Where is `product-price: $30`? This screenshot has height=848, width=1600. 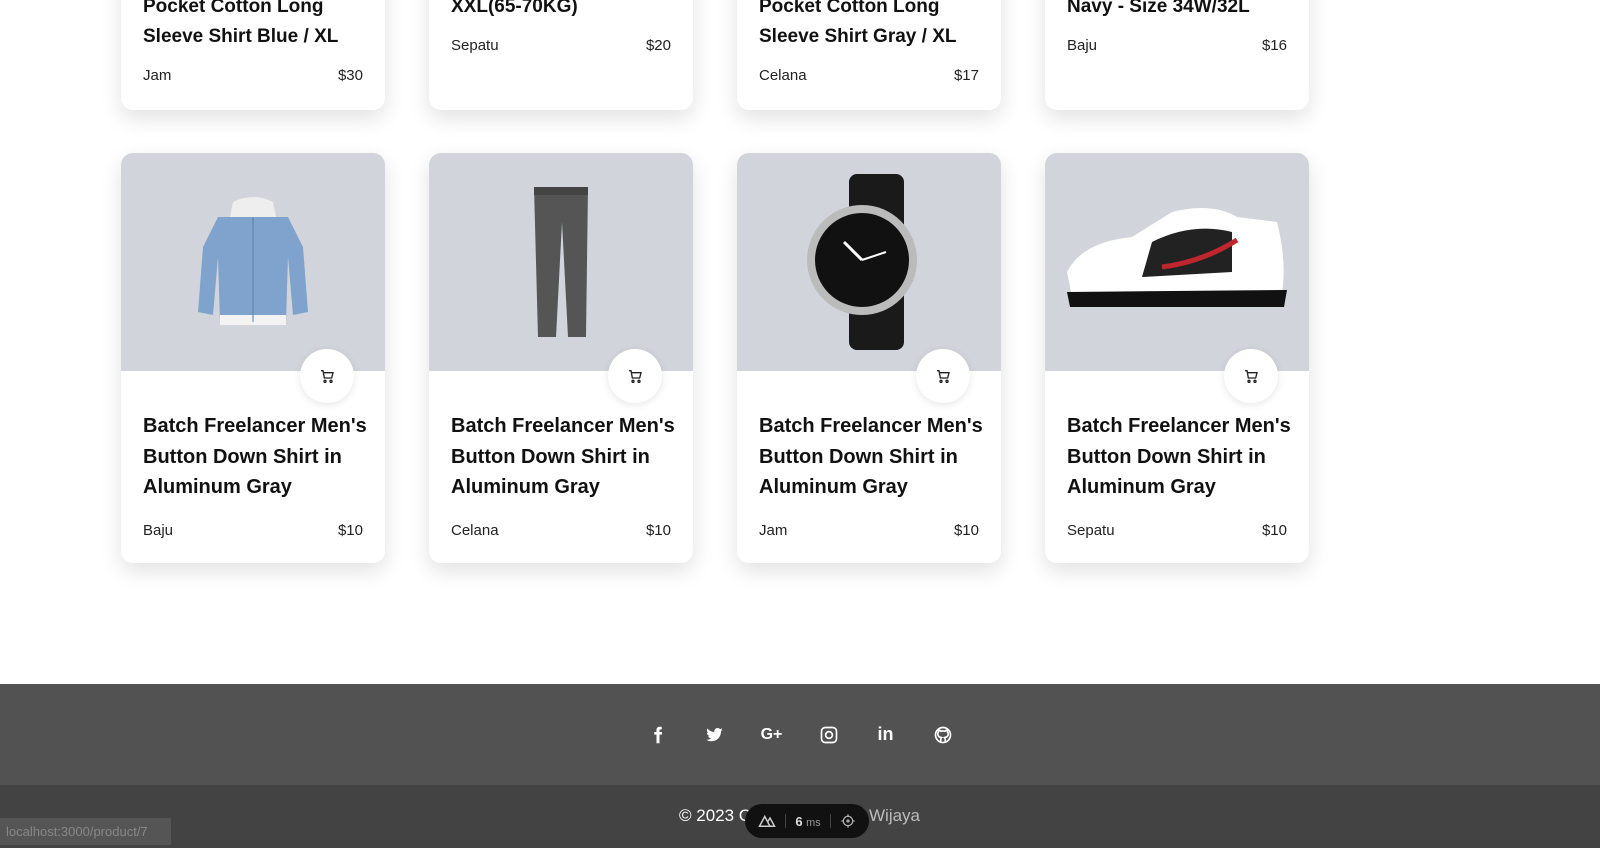
product-price: $30 is located at coordinates (350, 75).